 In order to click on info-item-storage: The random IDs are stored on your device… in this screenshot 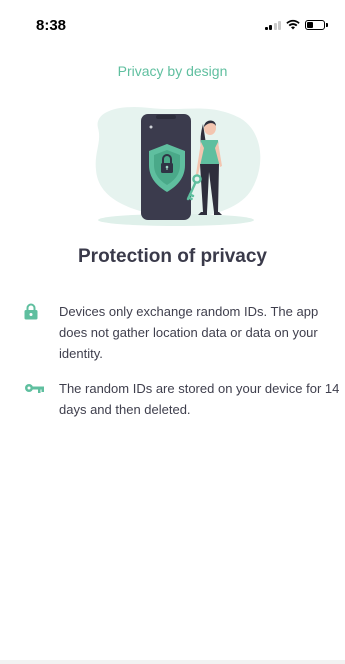, I will do `click(182, 399)`.